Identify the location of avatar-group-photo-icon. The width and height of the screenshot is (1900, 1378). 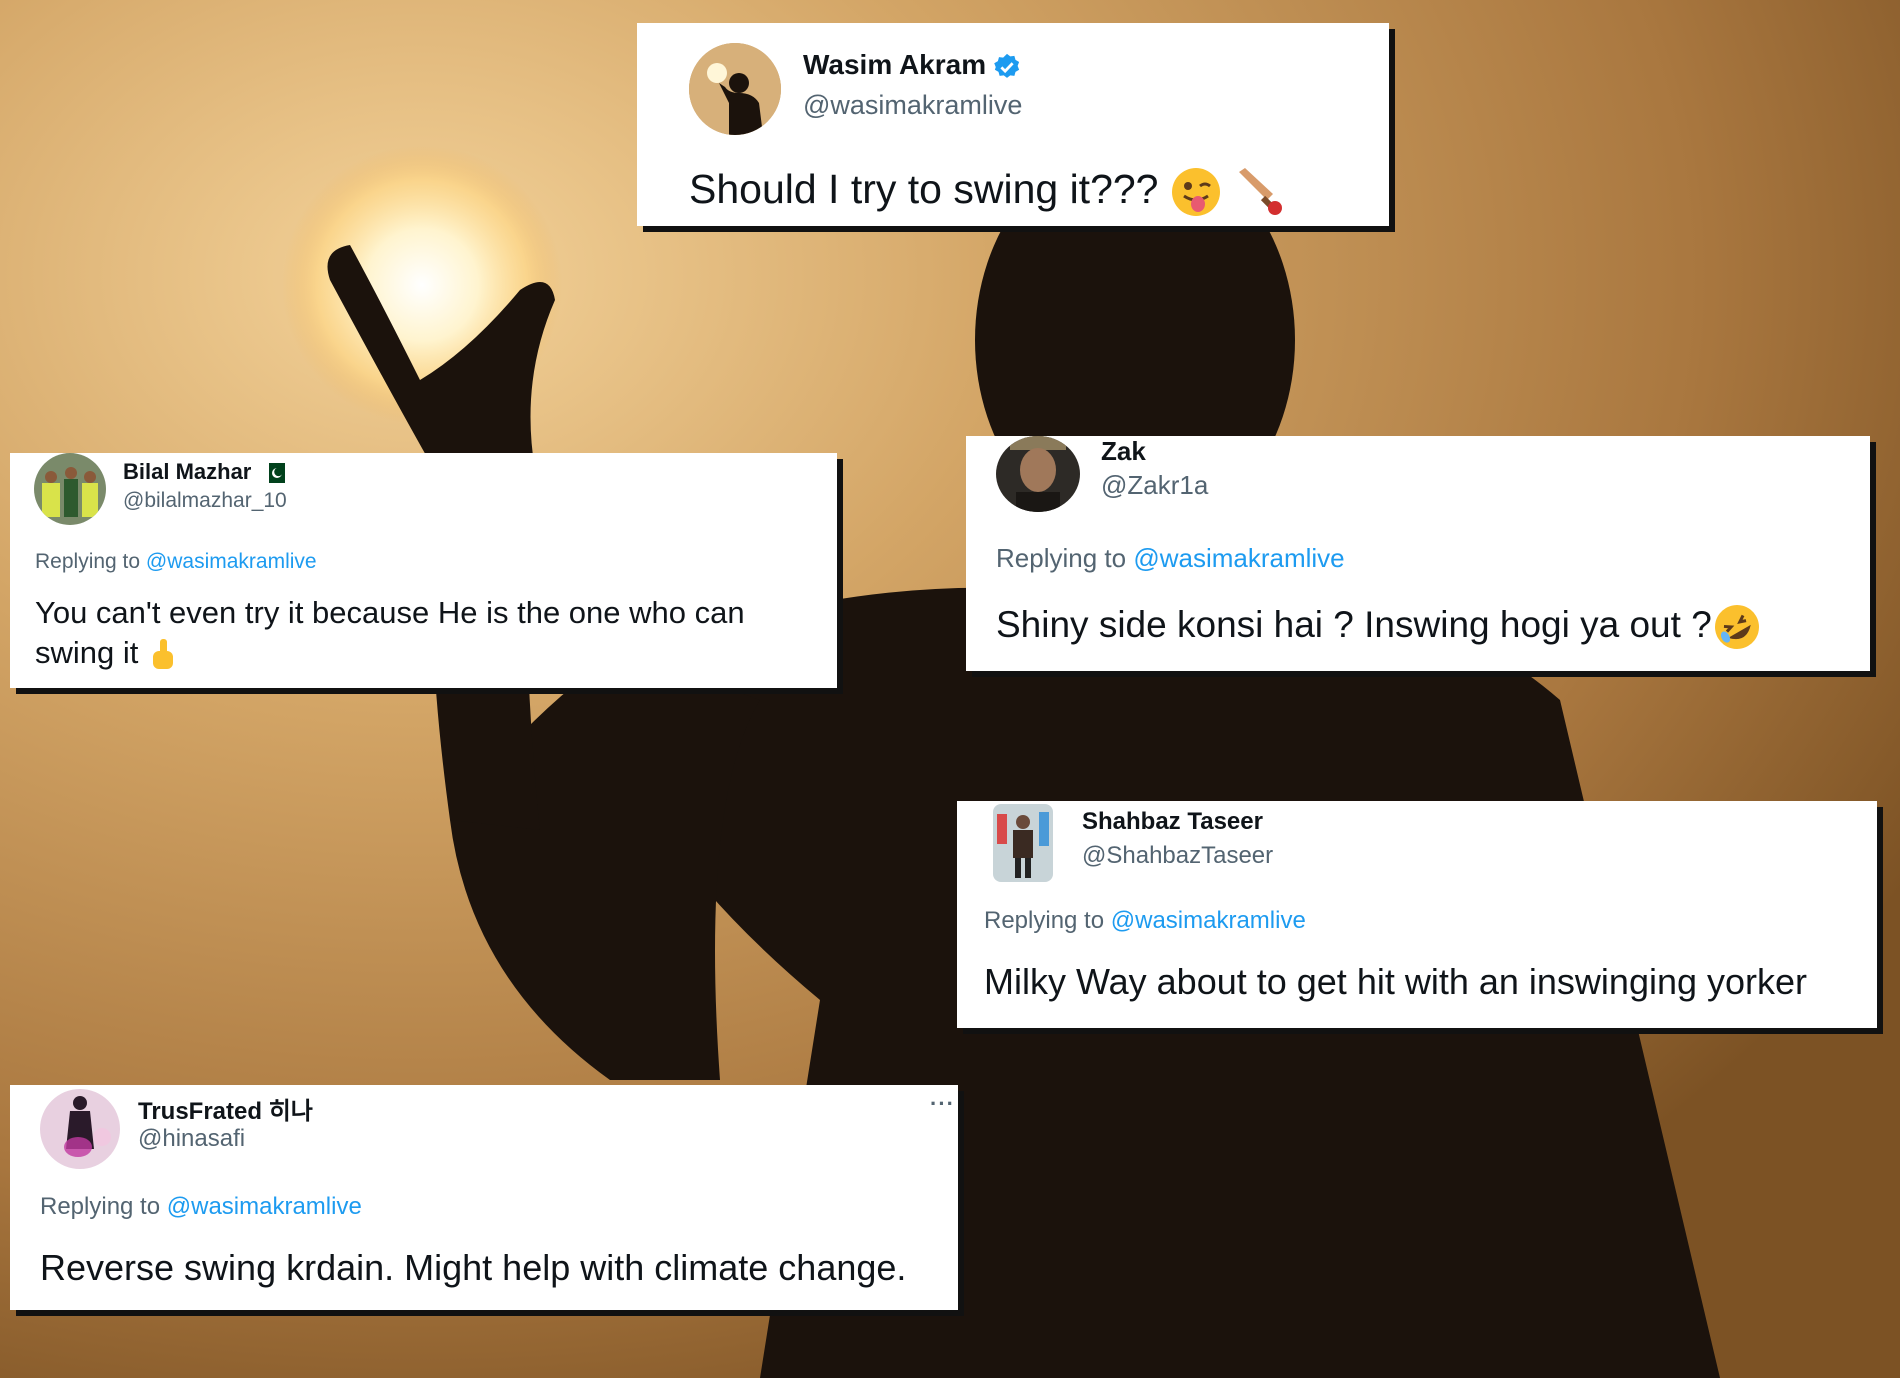
(70, 489).